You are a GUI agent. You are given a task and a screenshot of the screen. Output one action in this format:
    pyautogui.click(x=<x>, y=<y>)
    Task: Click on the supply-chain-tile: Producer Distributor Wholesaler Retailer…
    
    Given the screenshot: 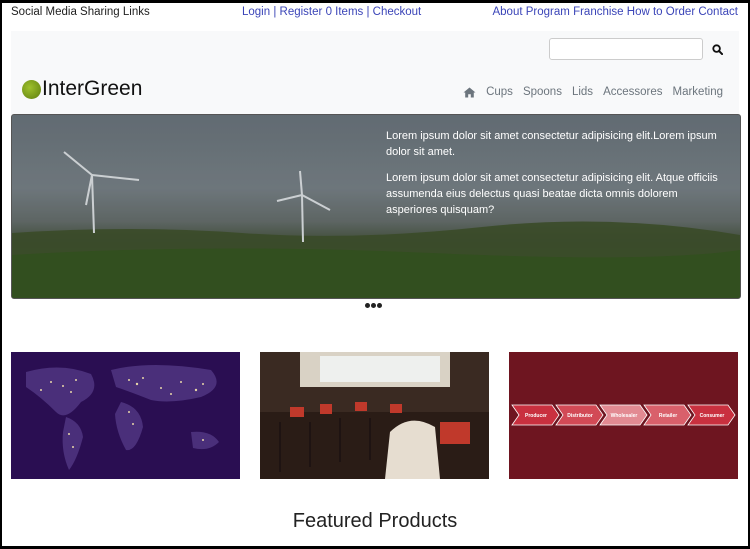 What is the action you would take?
    pyautogui.click(x=623, y=415)
    